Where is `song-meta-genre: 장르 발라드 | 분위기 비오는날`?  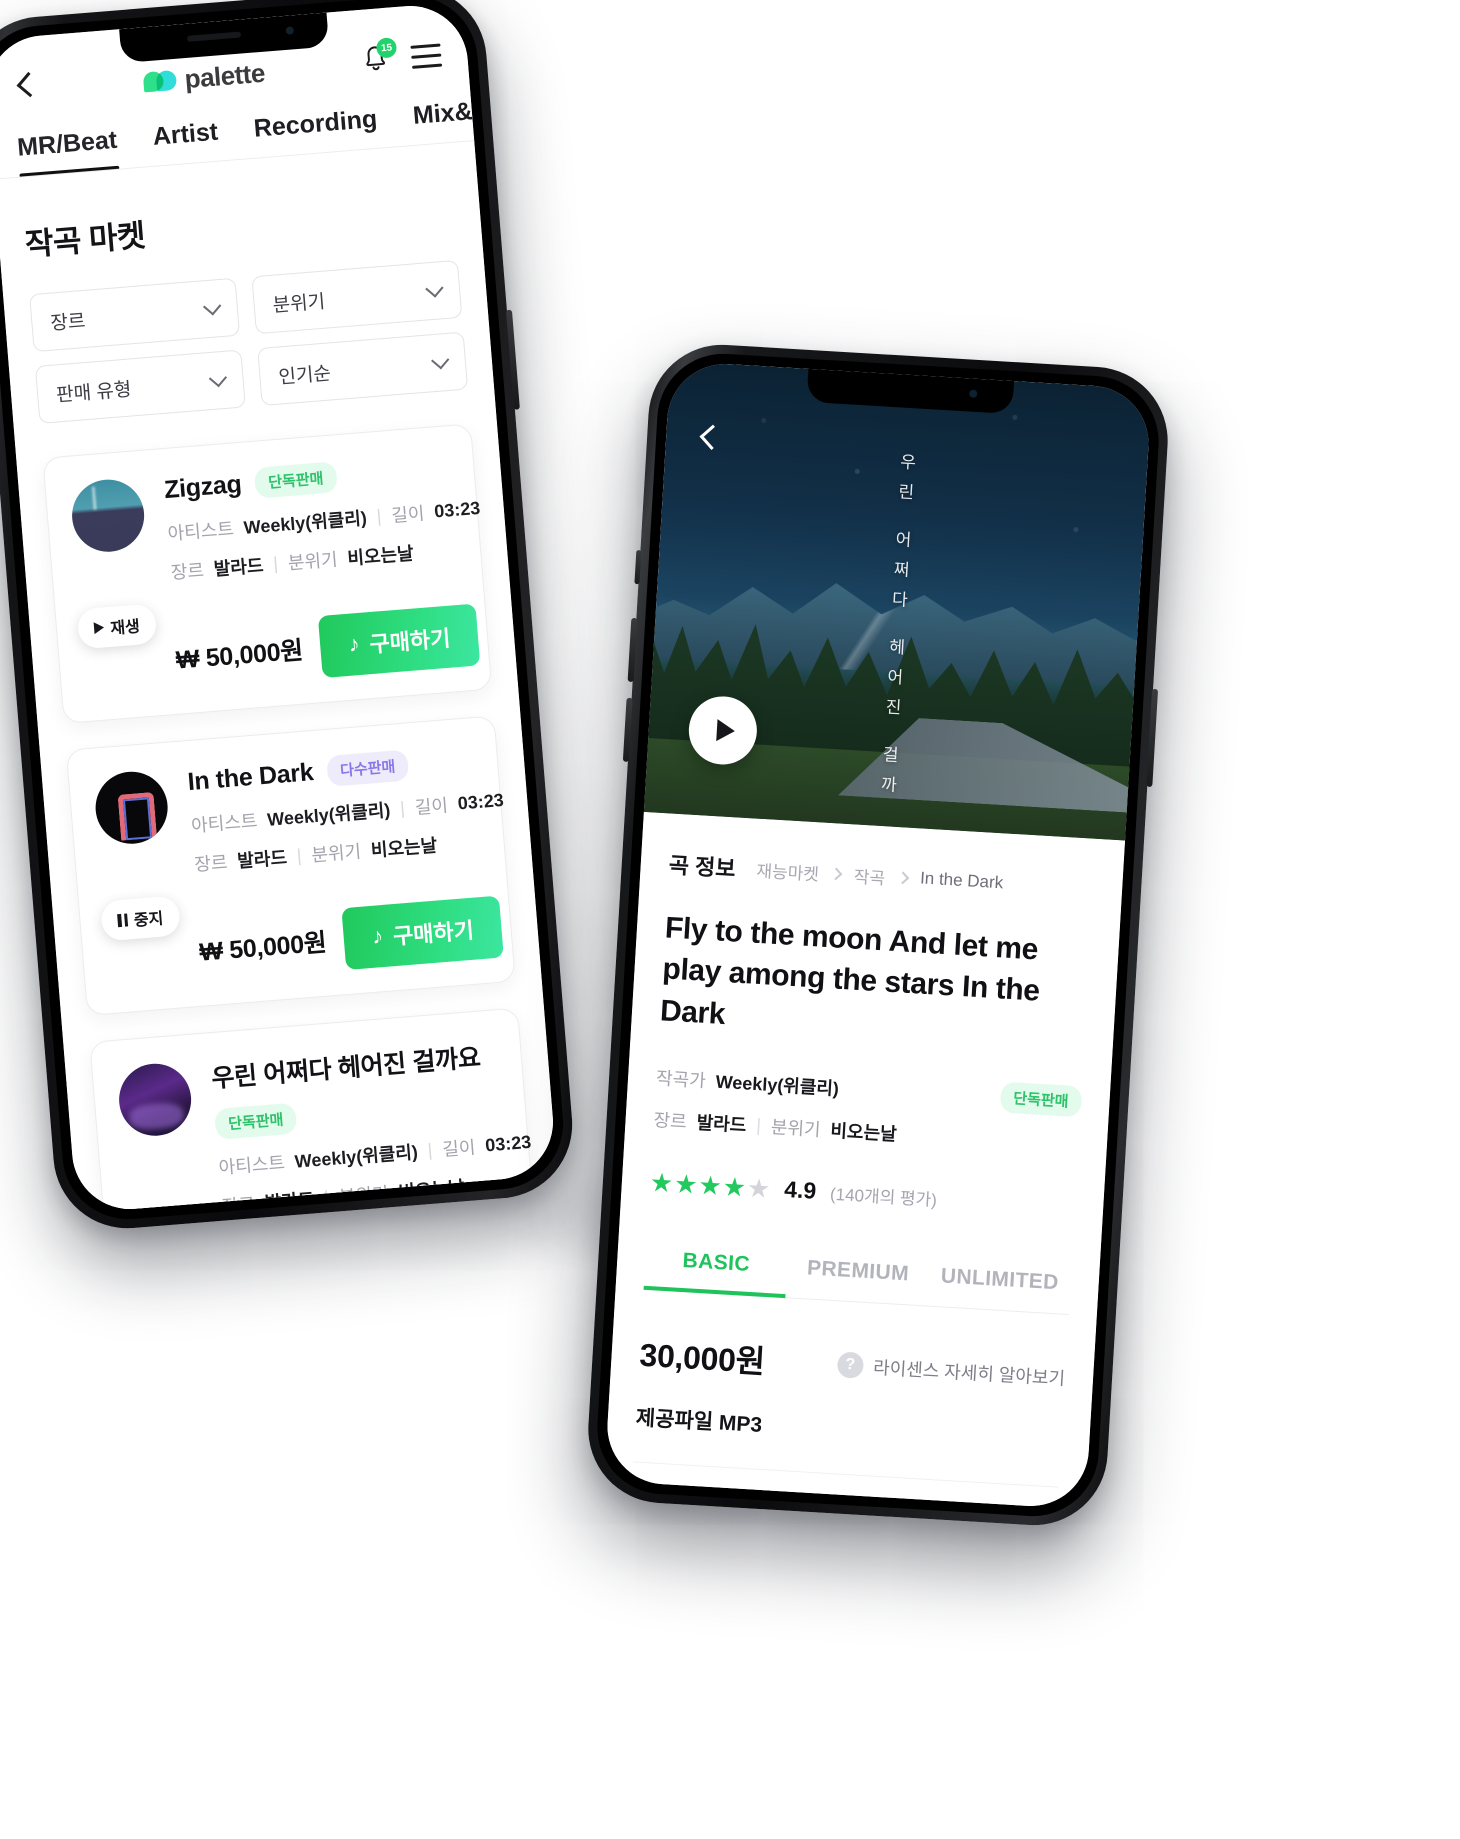
song-meta-genre: 장르 발라드 | 분위기 비오는날 is located at coordinates (313, 560).